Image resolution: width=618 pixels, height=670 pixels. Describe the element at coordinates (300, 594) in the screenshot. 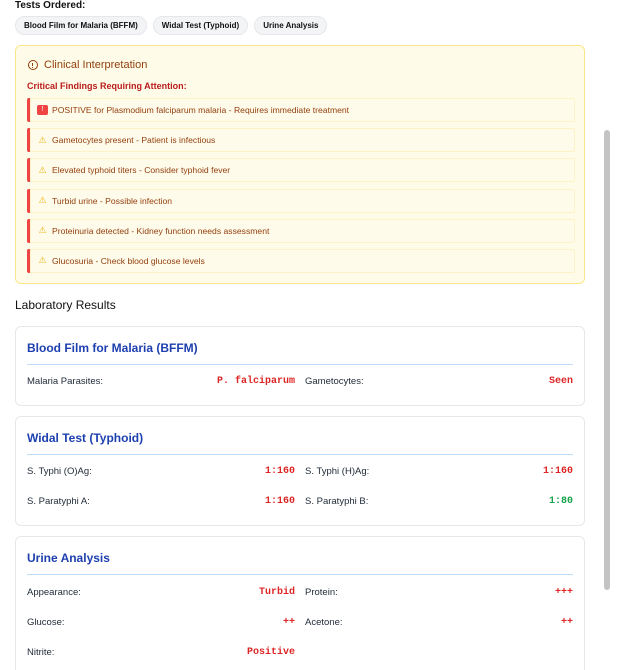

I see `result-row: Appearance: Turbid Protein: +++` at that location.